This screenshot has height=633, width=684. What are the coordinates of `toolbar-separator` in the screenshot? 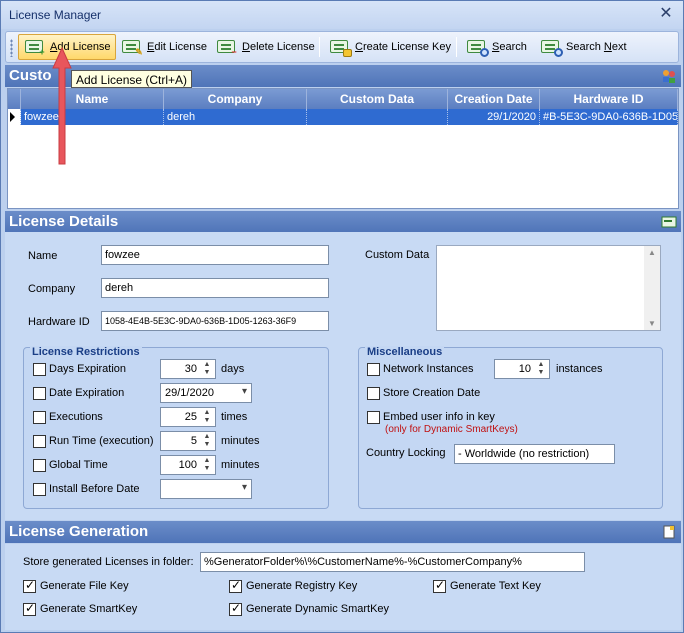 It's located at (319, 47).